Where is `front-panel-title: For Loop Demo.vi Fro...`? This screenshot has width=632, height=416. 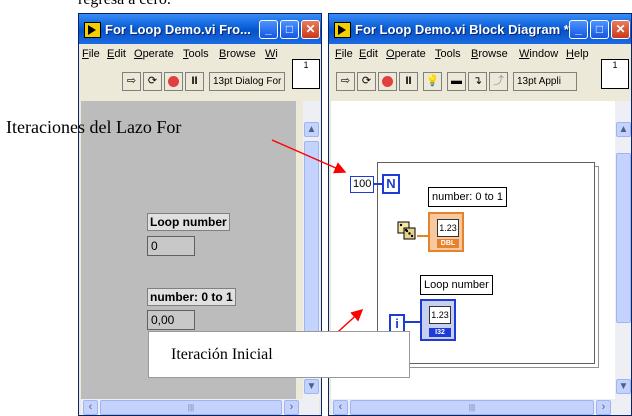
front-panel-title: For Loop Demo.vi Fro... is located at coordinates (178, 29).